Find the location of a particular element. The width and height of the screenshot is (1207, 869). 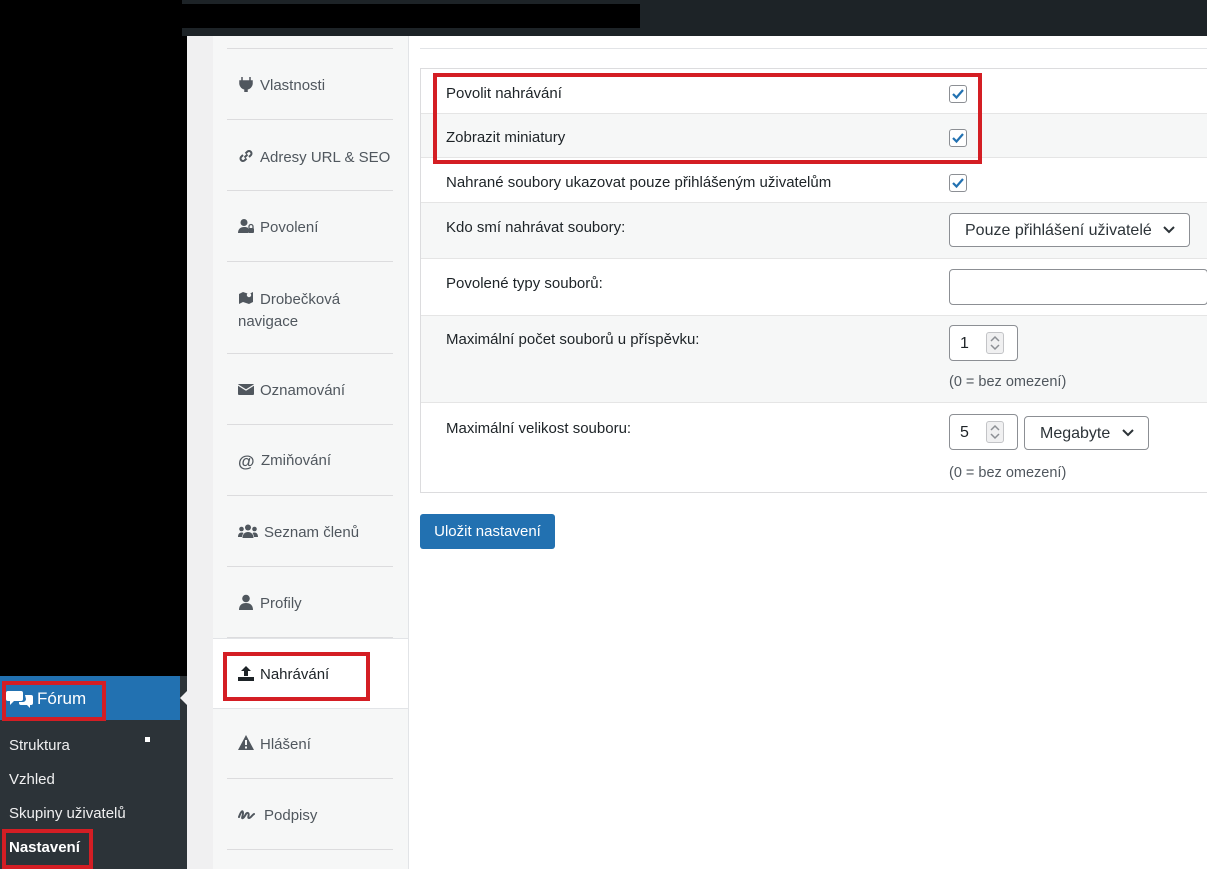

max-size-label: Maximální velikost souboru: is located at coordinates (539, 428).